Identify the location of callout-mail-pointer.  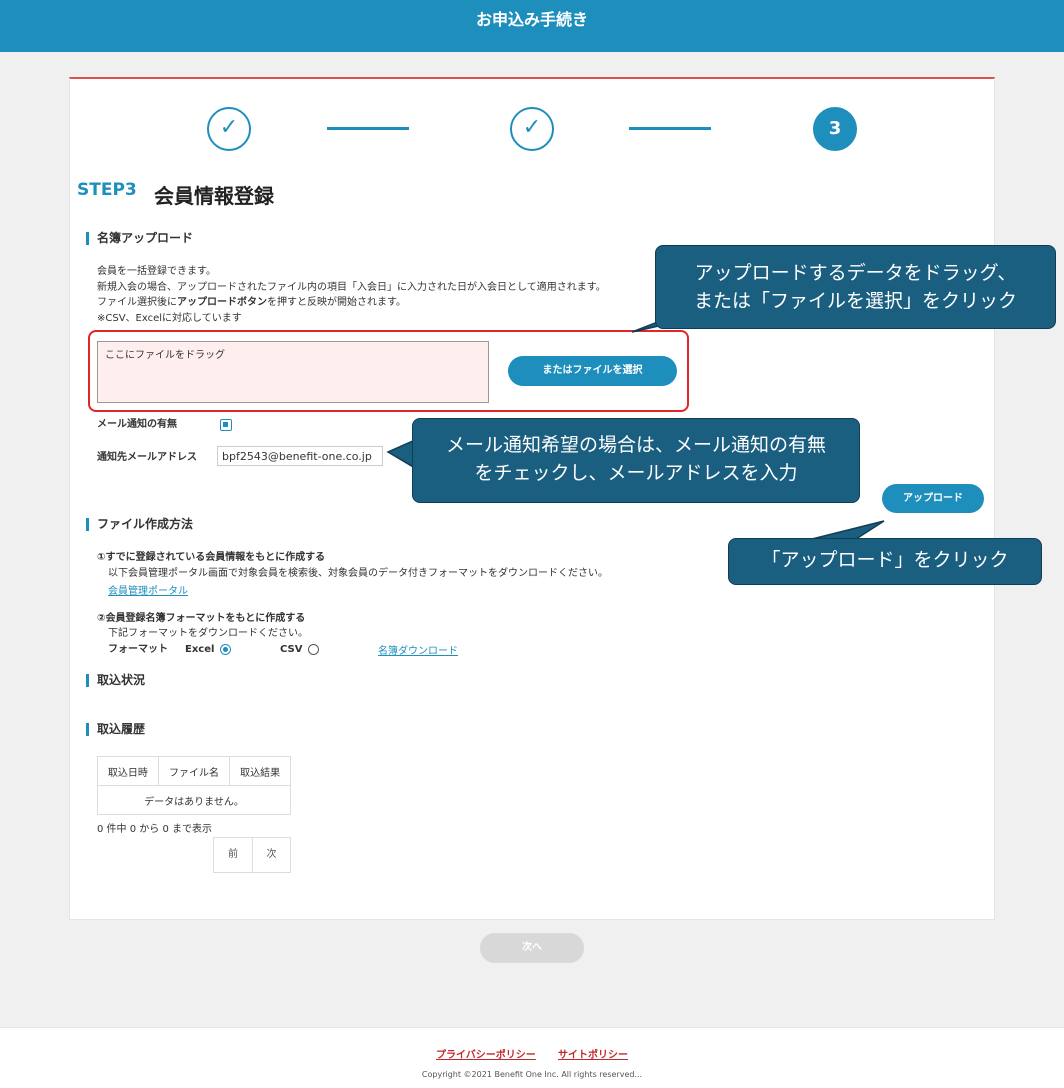
(401, 454).